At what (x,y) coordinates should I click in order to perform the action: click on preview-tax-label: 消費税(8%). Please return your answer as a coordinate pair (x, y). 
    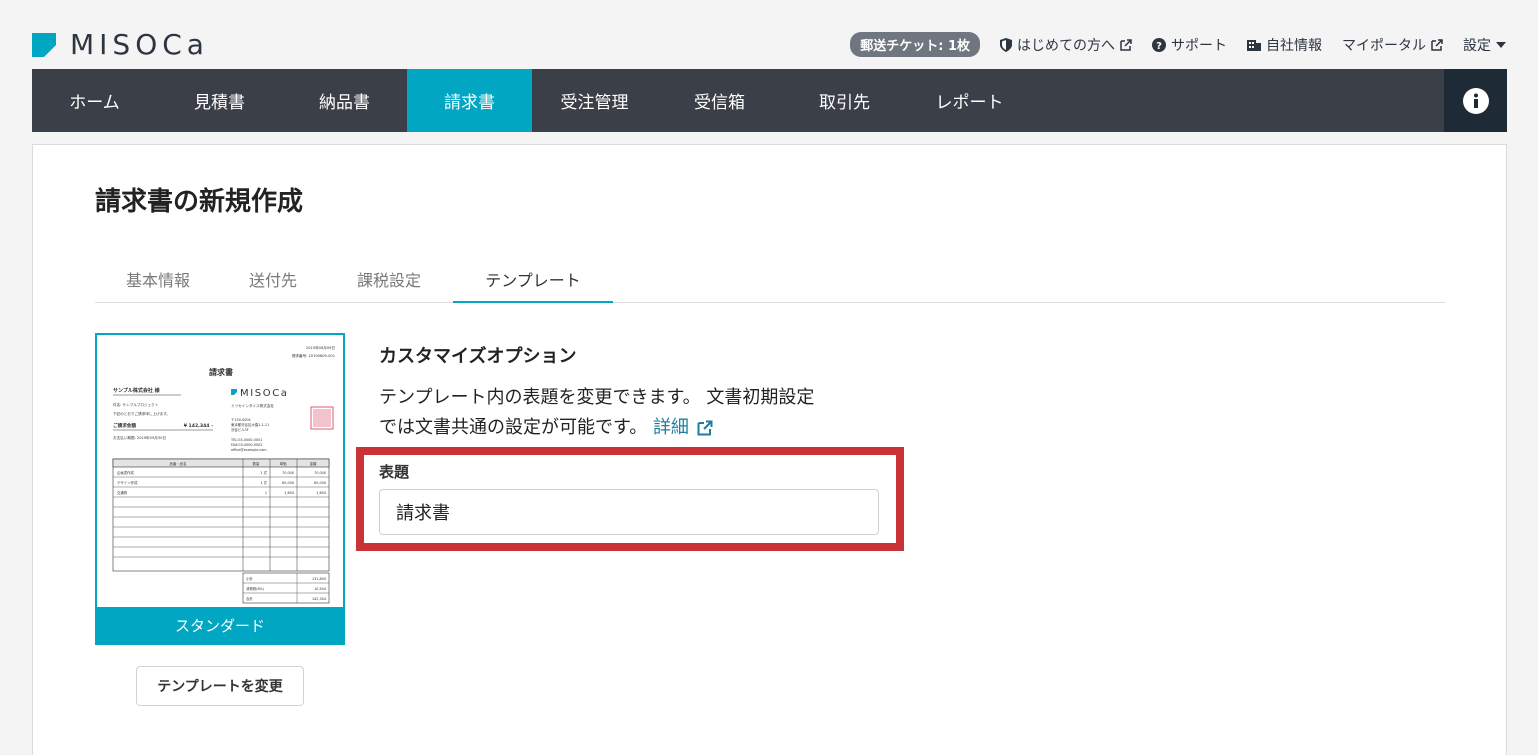
    Looking at the image, I should click on (255, 588).